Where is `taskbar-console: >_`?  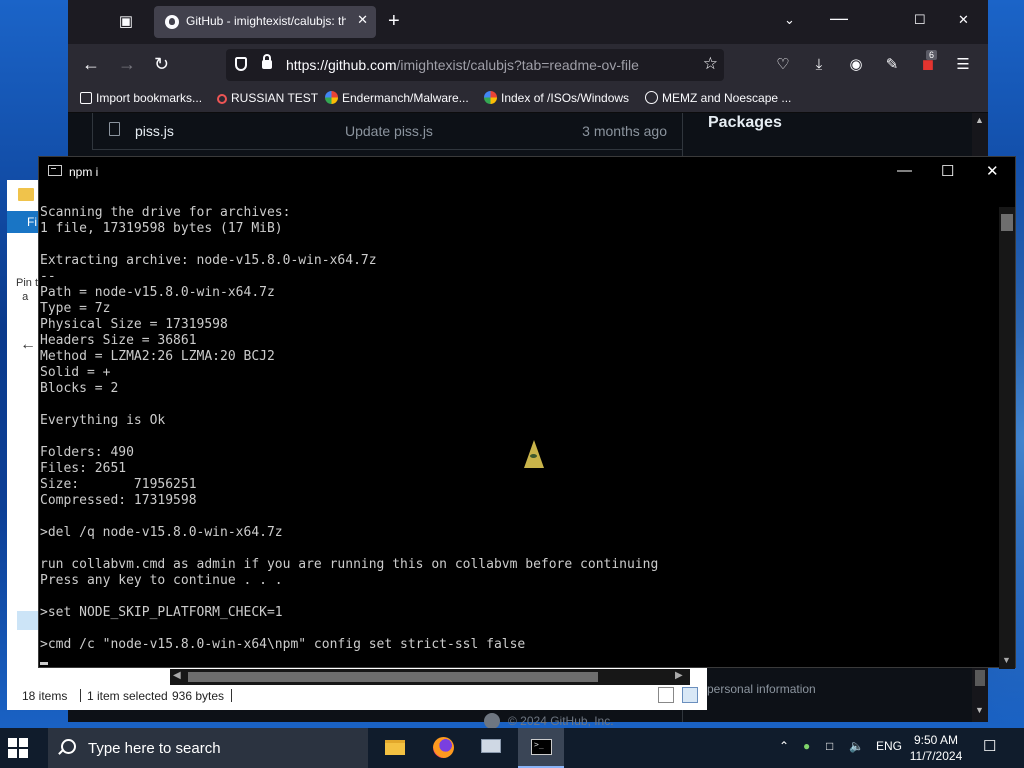
taskbar-console: >_ is located at coordinates (541, 748).